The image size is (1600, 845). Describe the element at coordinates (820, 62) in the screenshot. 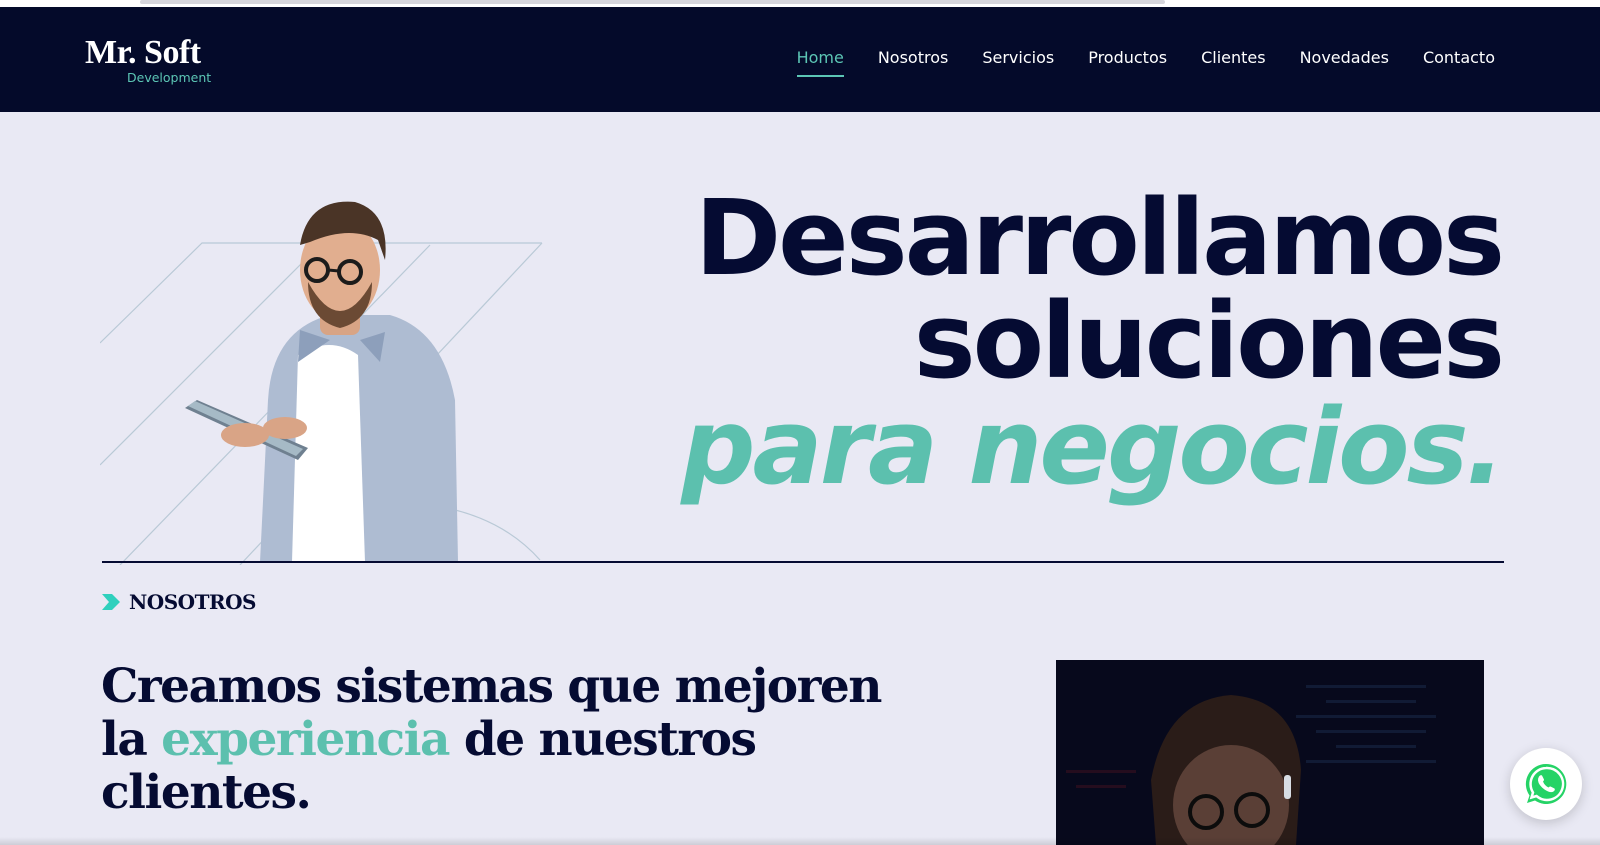

I see `nav-item-home: Home` at that location.